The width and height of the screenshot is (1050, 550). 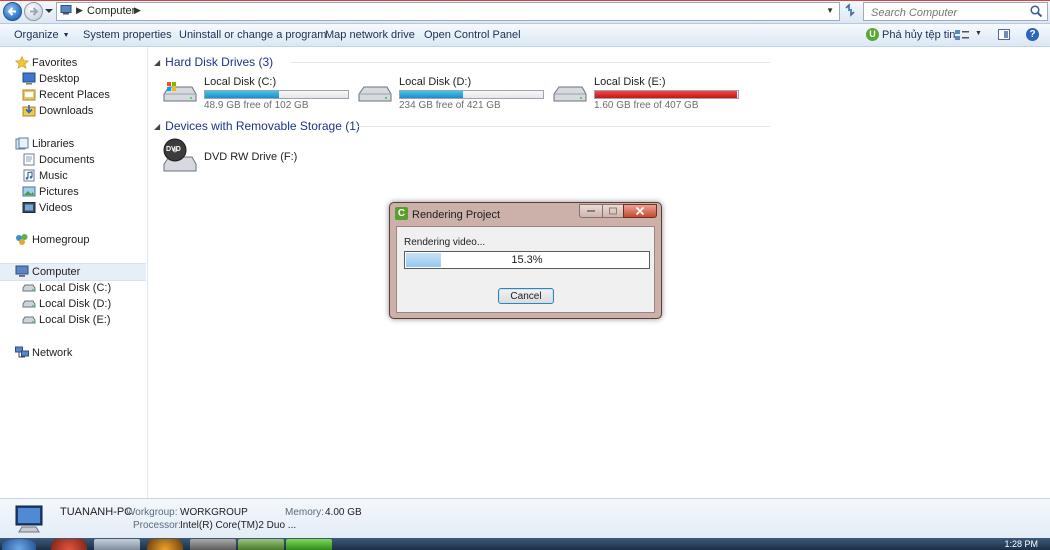 I want to click on breadcrumb-computer: Computer, so click(x=111, y=11).